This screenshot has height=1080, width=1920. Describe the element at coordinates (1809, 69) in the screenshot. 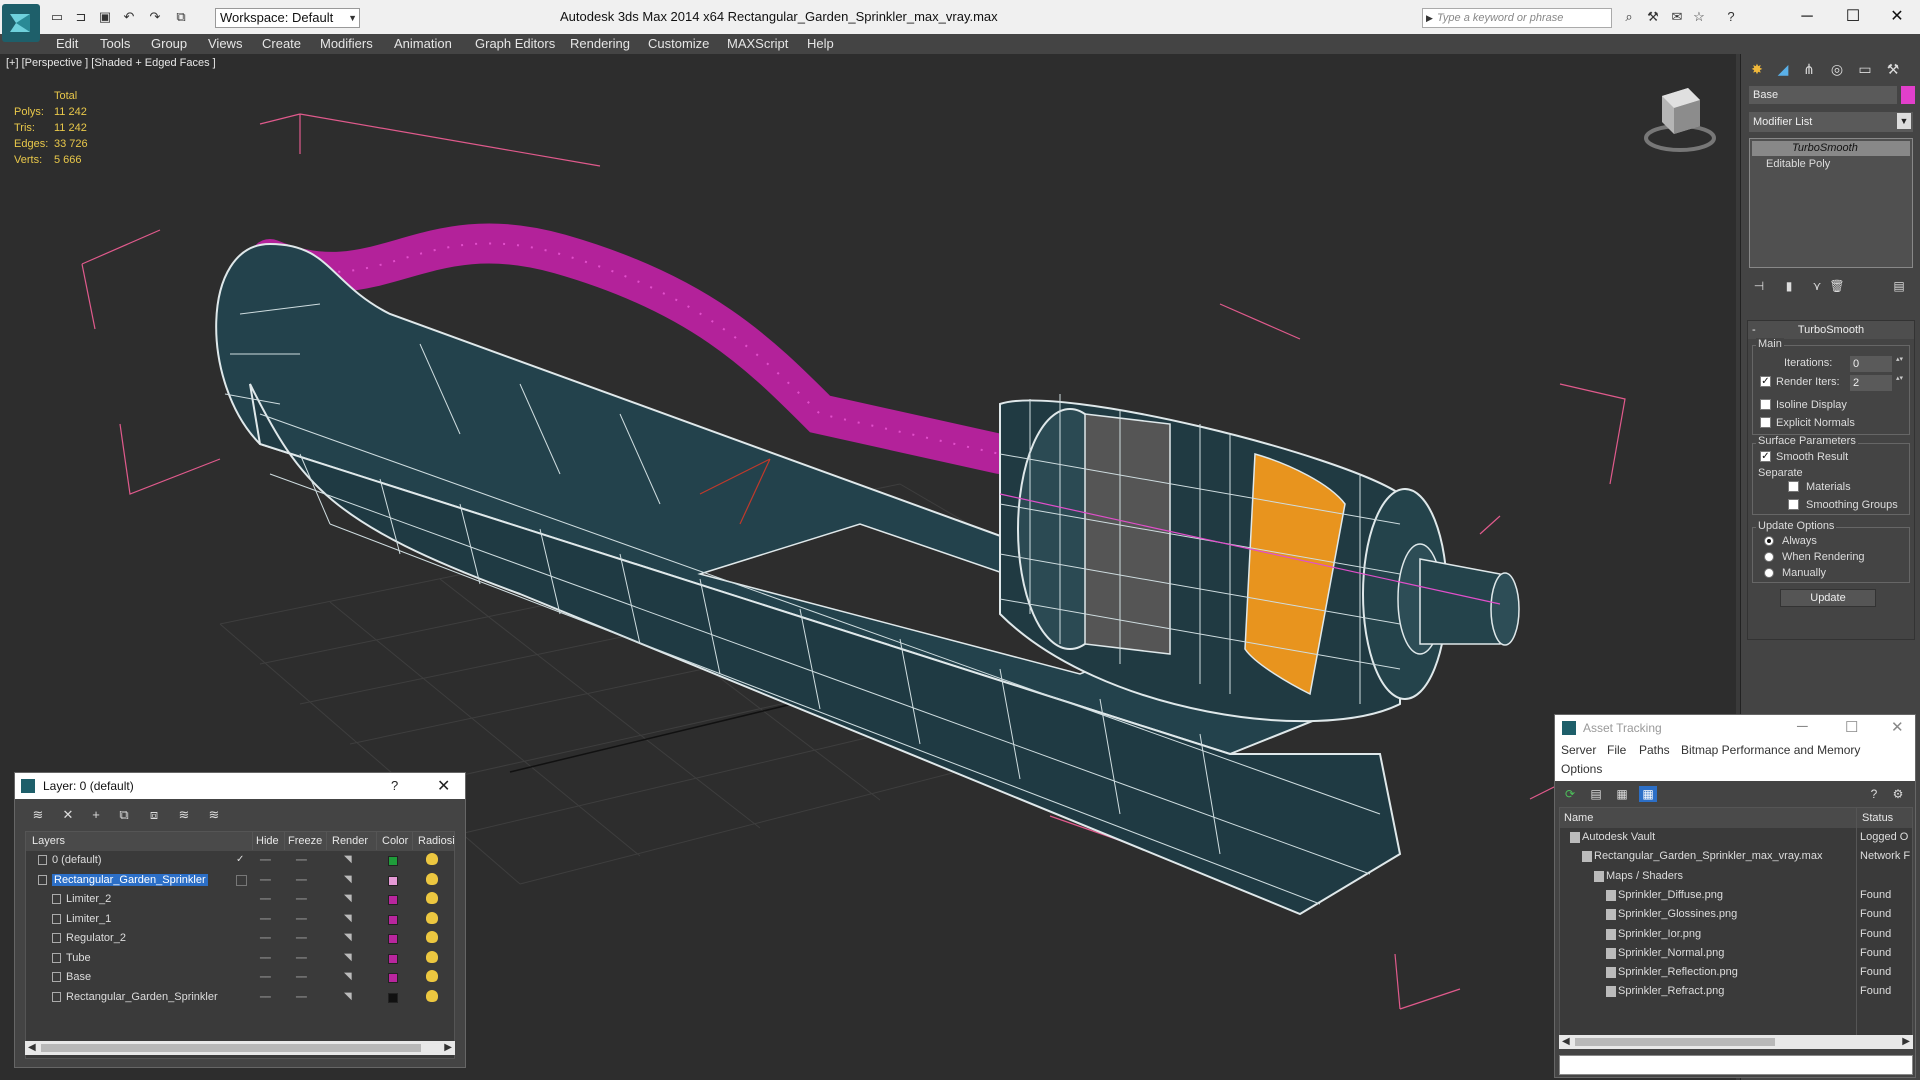

I see `hierarchy-tab-icon: ⋔` at that location.